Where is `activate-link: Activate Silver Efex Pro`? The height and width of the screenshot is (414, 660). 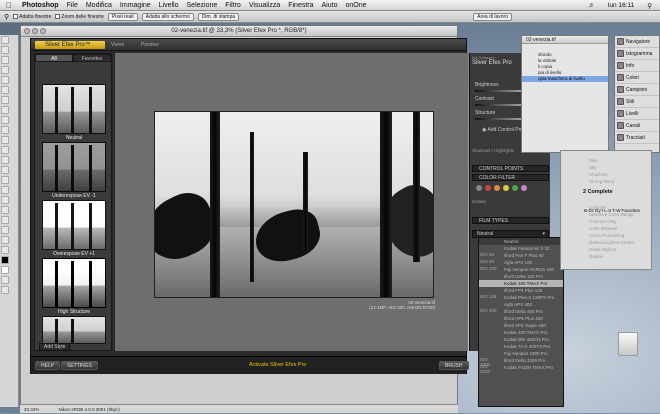 activate-link: Activate Silver Efex Pro is located at coordinates (277, 365).